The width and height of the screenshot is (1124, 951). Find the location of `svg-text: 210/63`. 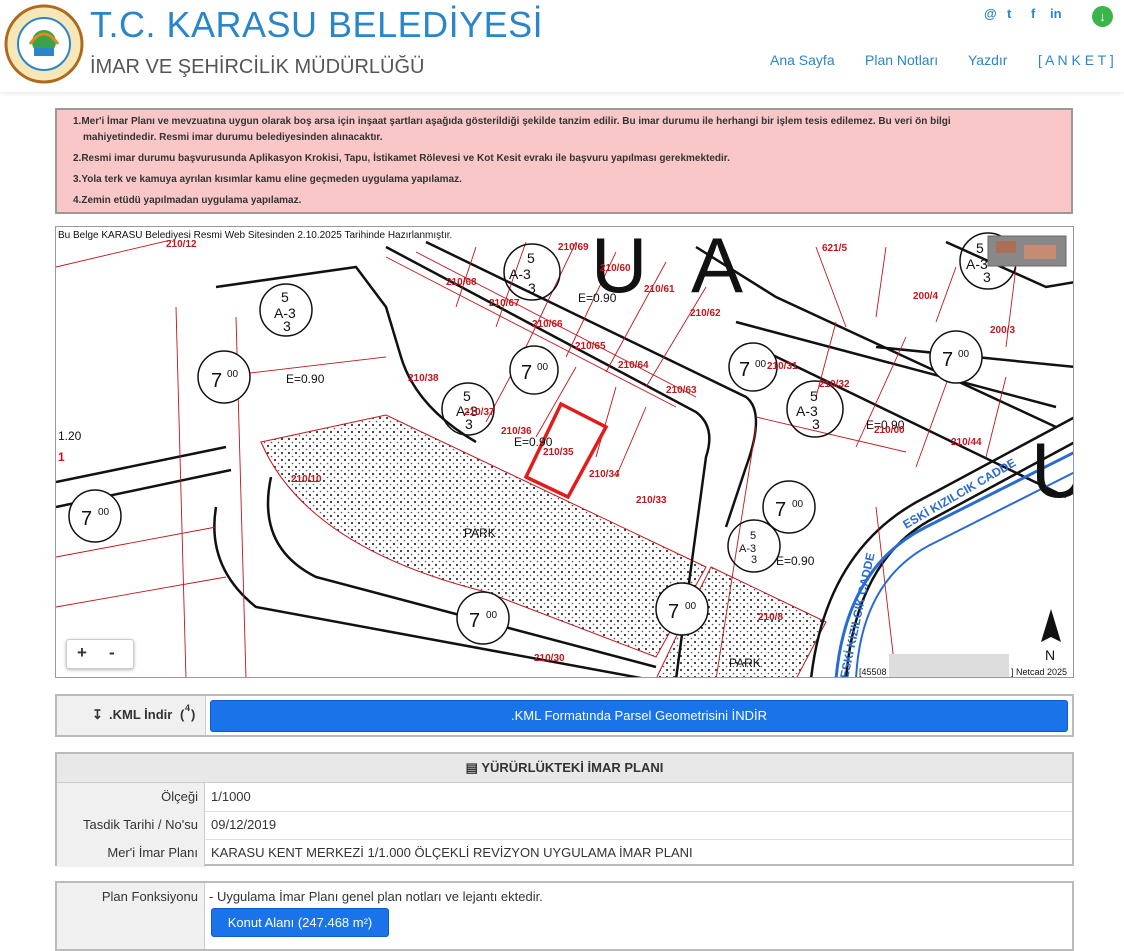

svg-text: 210/63 is located at coordinates (681, 390).